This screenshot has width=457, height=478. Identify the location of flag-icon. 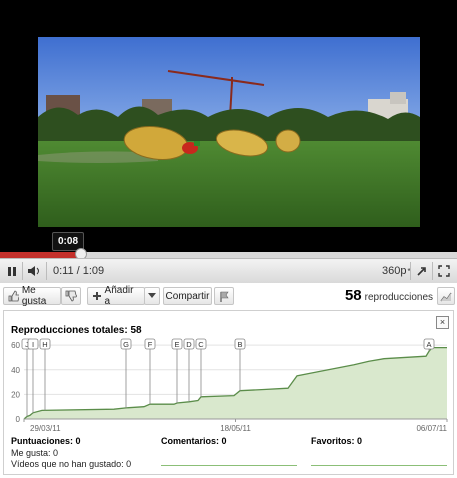
(224, 296).